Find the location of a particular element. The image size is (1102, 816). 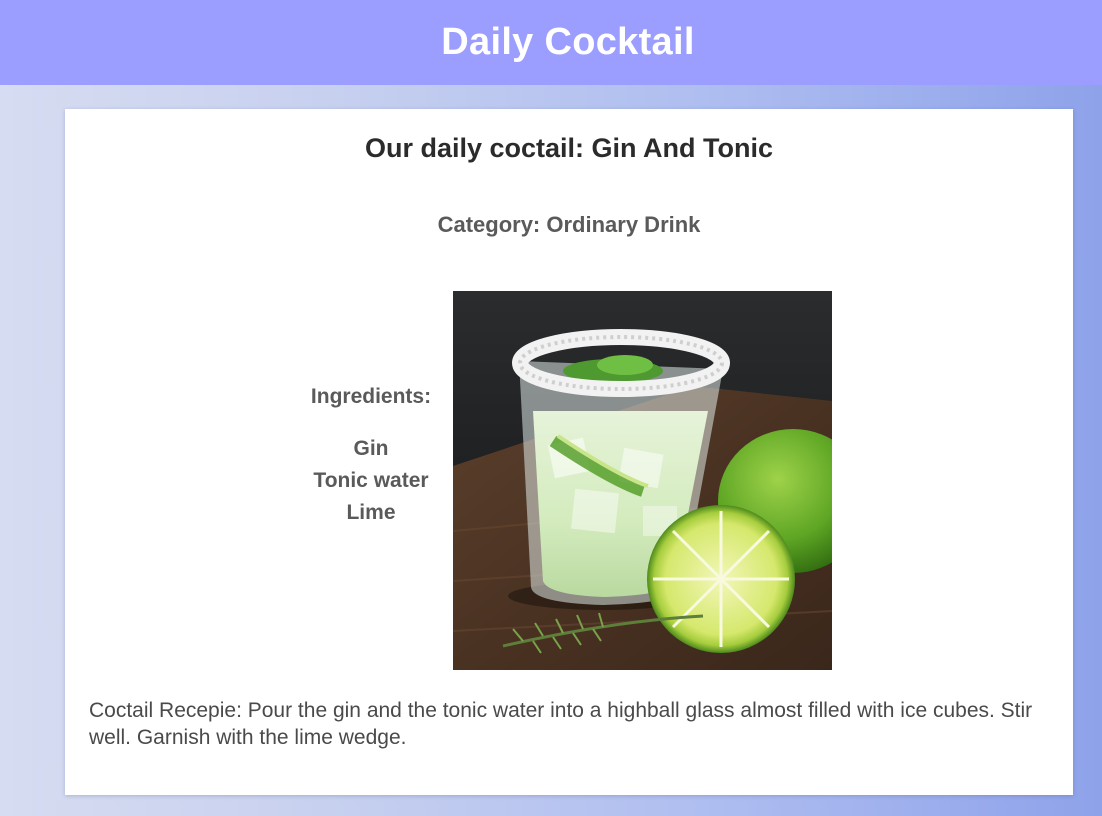

ingredients-list: Gin Tonic water Lime is located at coordinates (371, 481).